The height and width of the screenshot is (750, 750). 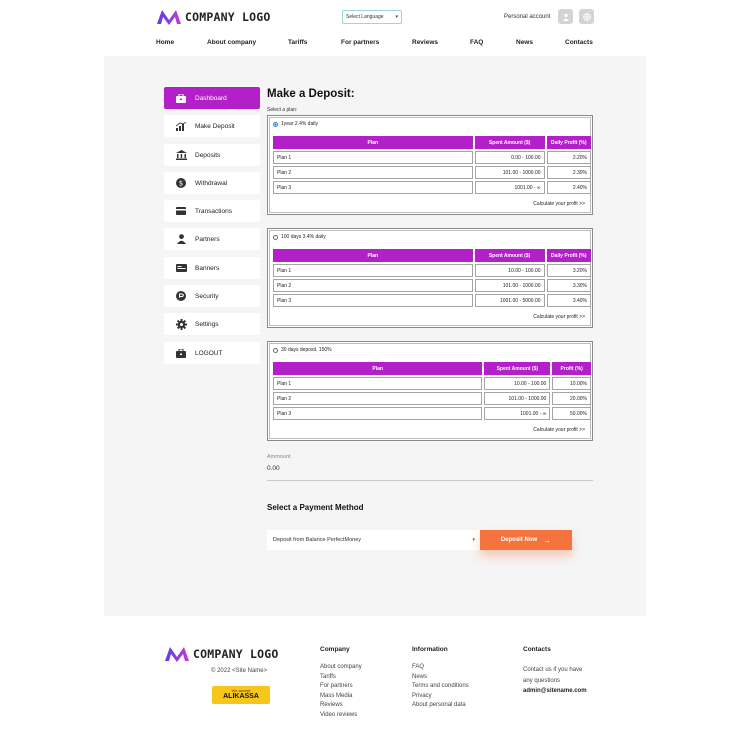 What do you see at coordinates (165, 42) in the screenshot?
I see `nav-home: Home` at bounding box center [165, 42].